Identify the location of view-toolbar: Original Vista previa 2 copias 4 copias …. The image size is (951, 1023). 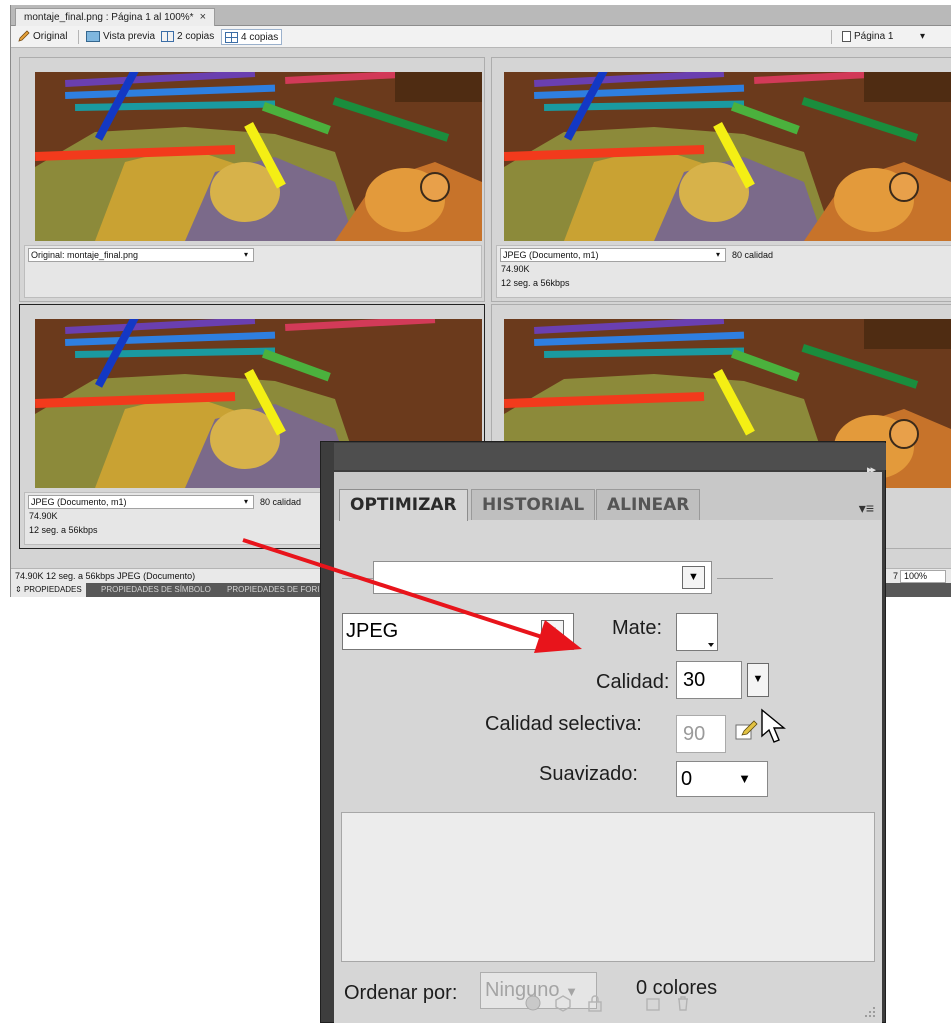
(481, 37).